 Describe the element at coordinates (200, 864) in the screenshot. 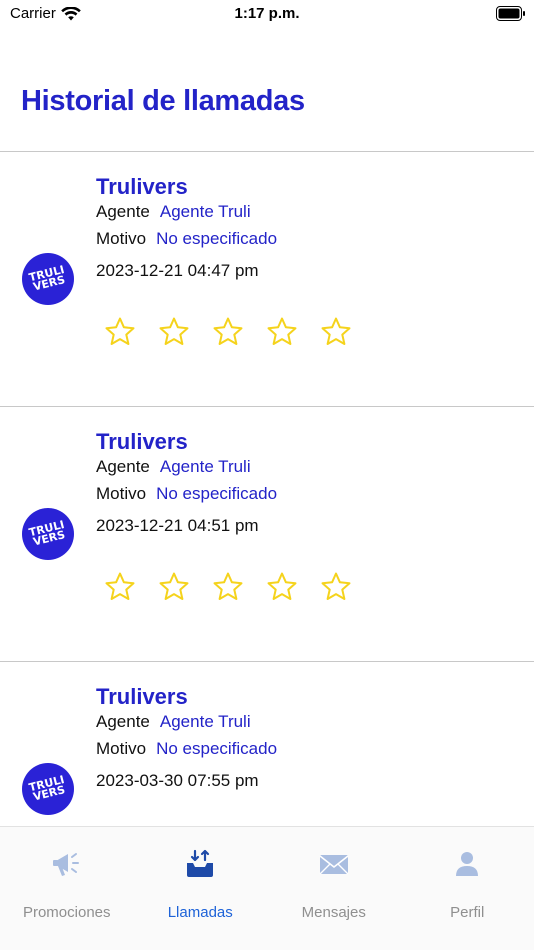

I see `inbox-download-icon` at that location.